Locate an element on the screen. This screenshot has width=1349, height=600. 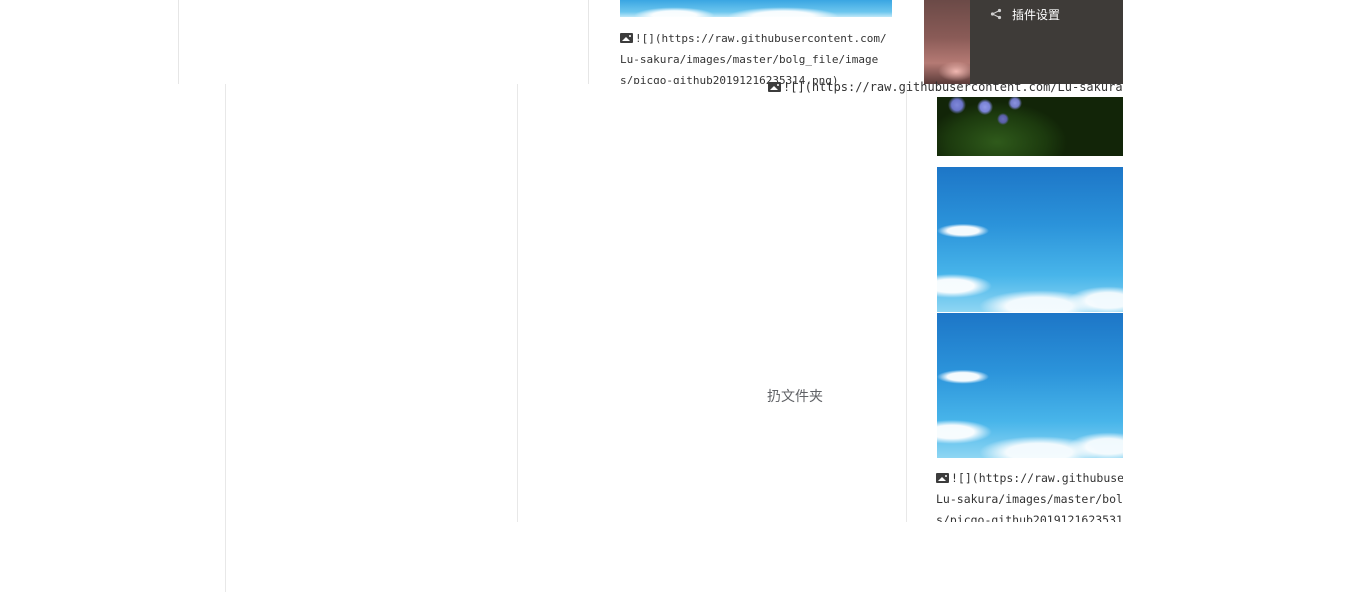
folder-label: 扔文件夹 is located at coordinates (795, 396).